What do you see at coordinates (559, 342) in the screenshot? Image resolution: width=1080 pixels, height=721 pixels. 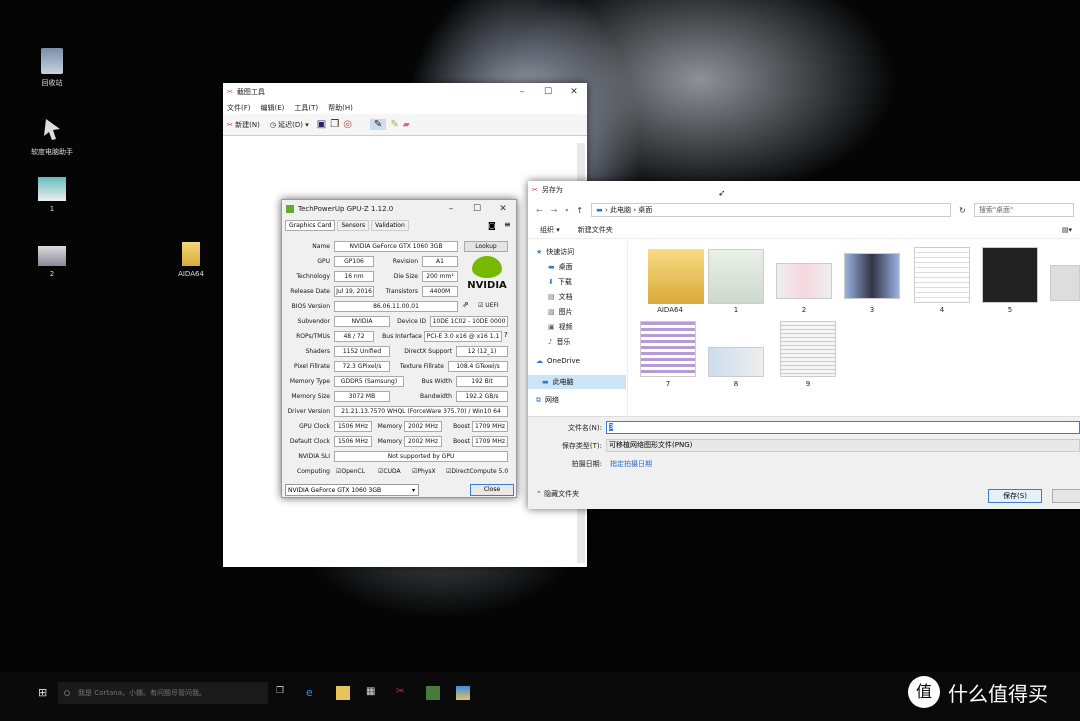 I see `nav-music: ♪ 音乐` at bounding box center [559, 342].